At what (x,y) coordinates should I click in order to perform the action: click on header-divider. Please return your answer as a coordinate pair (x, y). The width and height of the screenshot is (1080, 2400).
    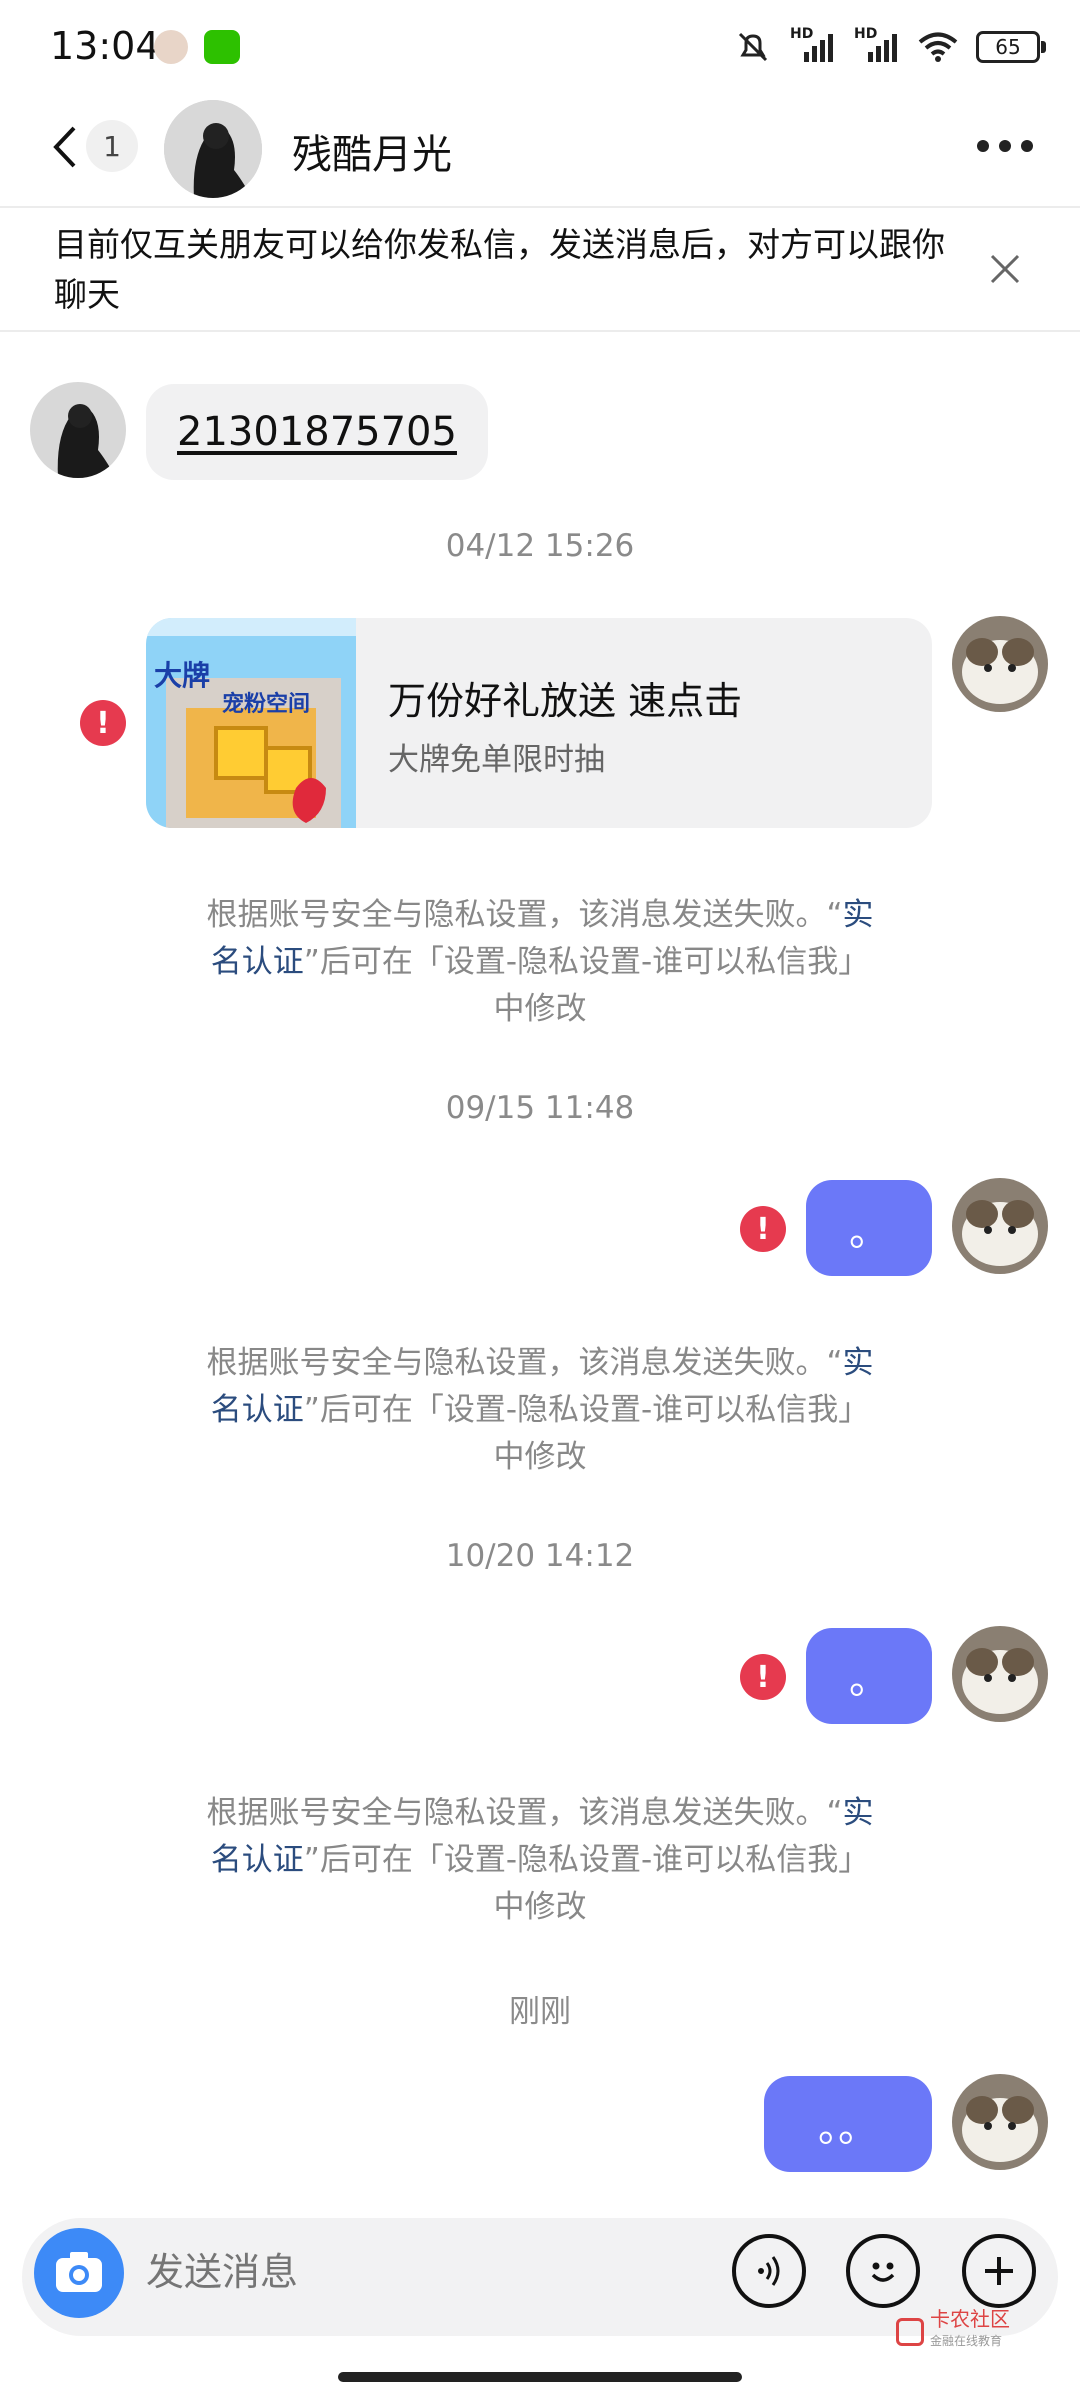
    Looking at the image, I should click on (540, 207).